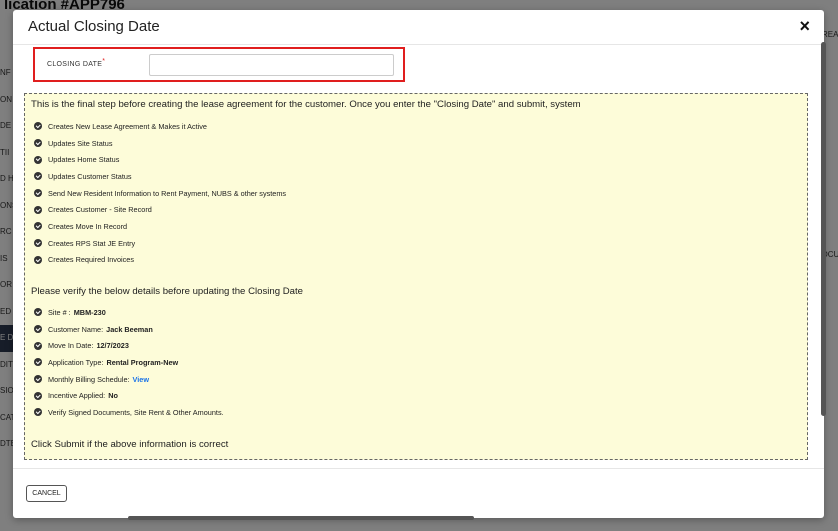 Image resolution: width=838 pixels, height=531 pixels. I want to click on modal-footer: CANCEL, so click(418, 493).